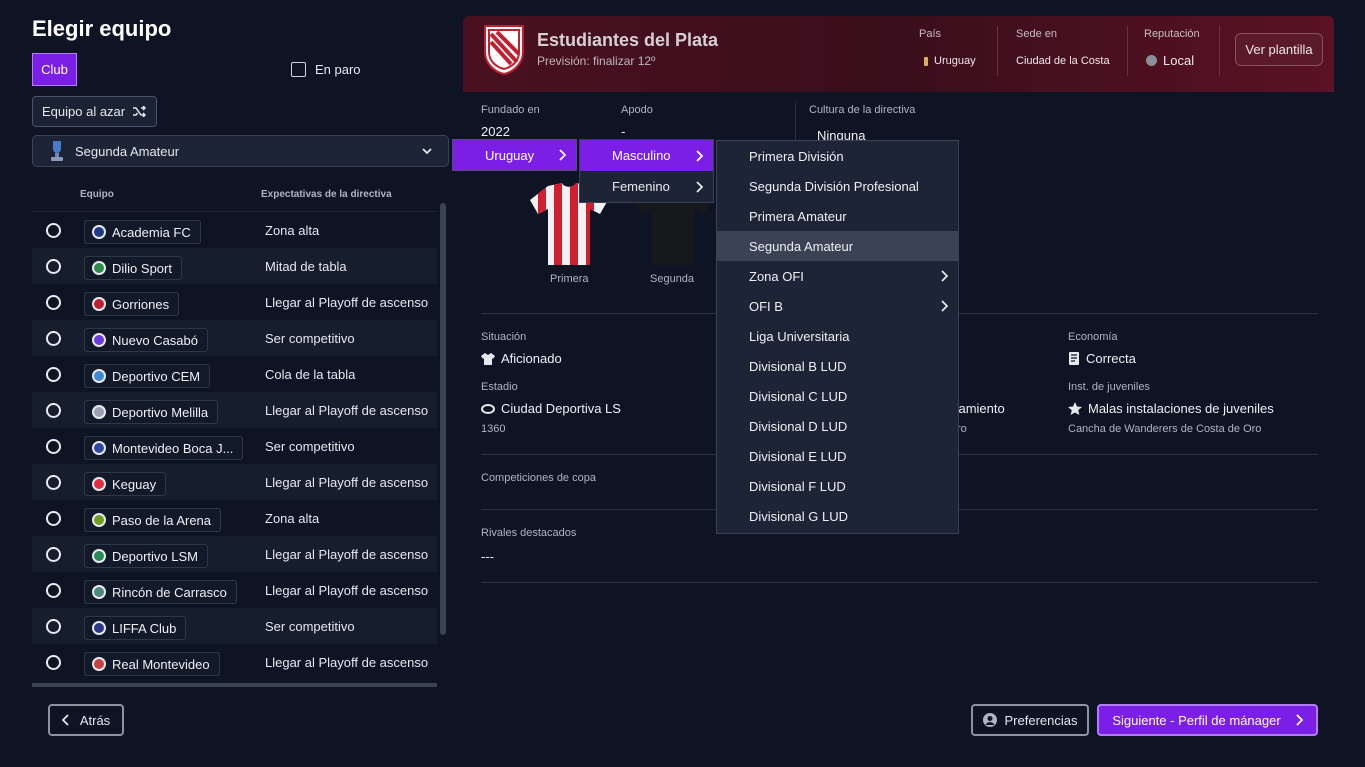 The width and height of the screenshot is (1365, 767). What do you see at coordinates (837, 186) in the screenshot?
I see `menu-league-item: Segunda División Profesional` at bounding box center [837, 186].